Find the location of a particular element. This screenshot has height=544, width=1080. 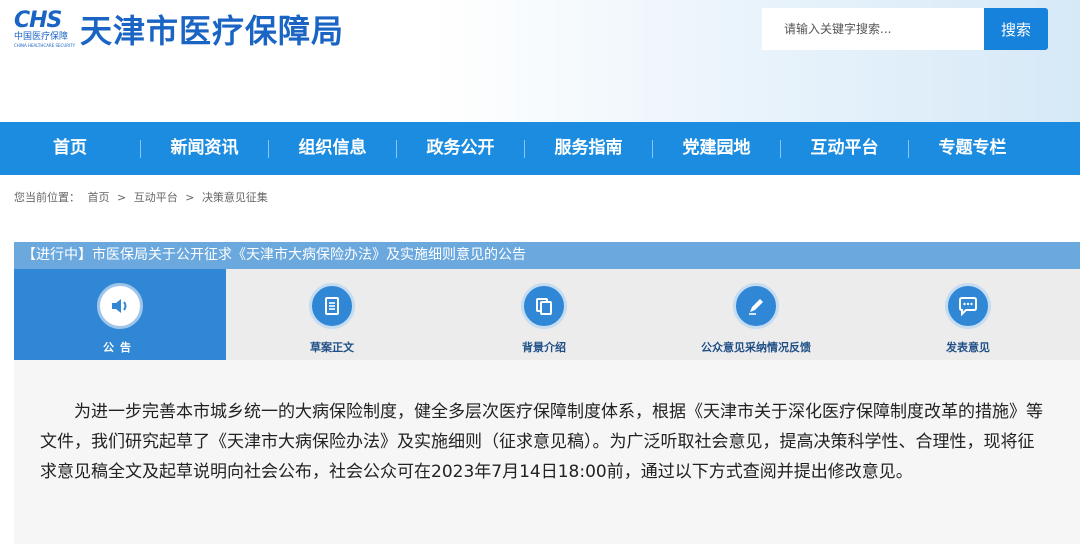

search-button: 搜索 is located at coordinates (1016, 29).